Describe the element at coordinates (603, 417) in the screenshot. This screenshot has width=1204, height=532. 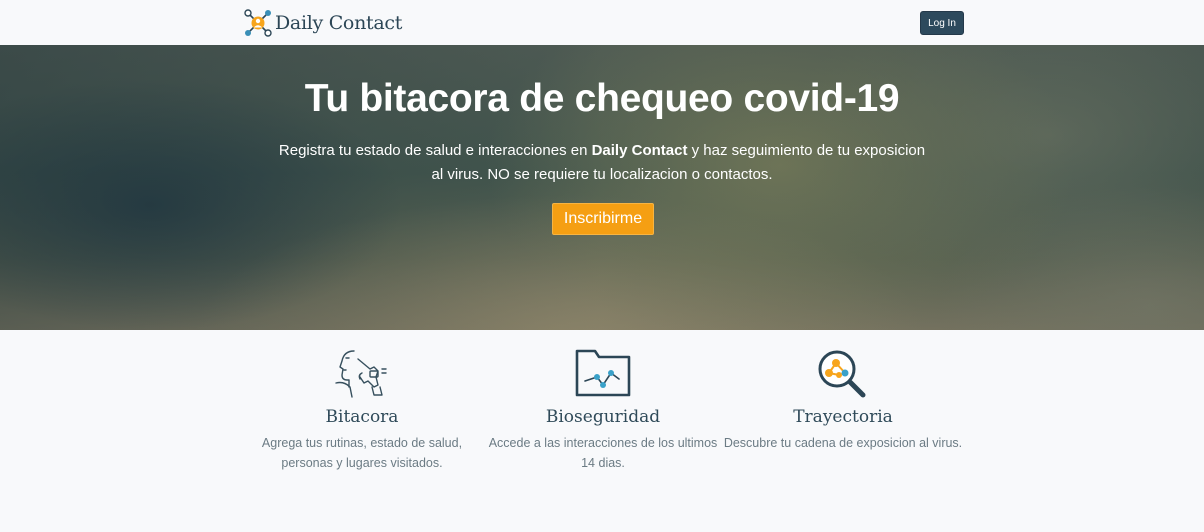
I see `feature-title: Bioseguridad` at that location.